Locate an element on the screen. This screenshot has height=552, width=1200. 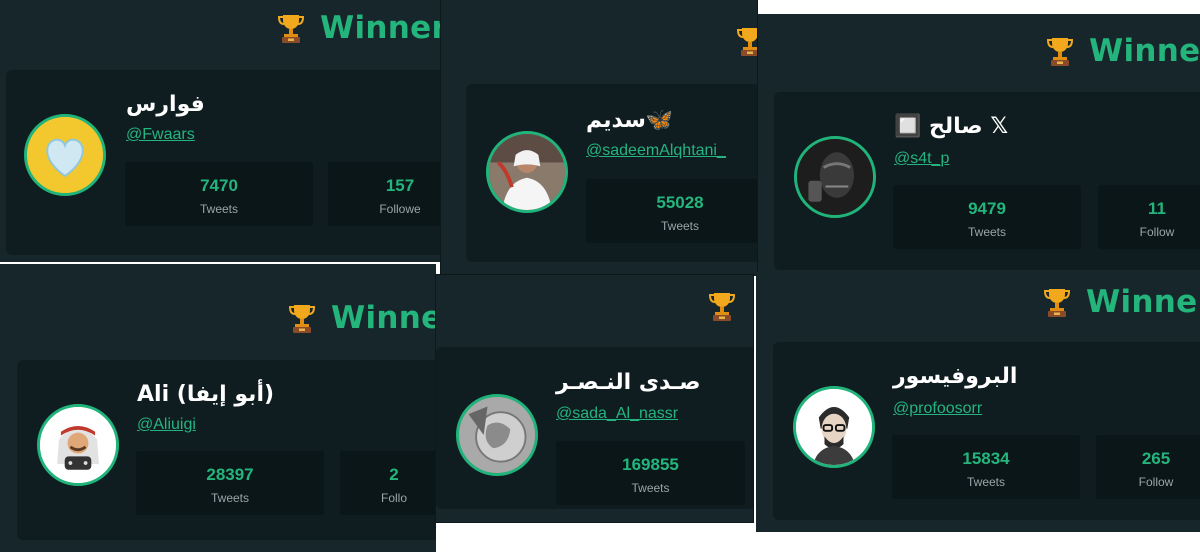
profile-name: 𝕏 صالح 🔲 is located at coordinates (951, 126).